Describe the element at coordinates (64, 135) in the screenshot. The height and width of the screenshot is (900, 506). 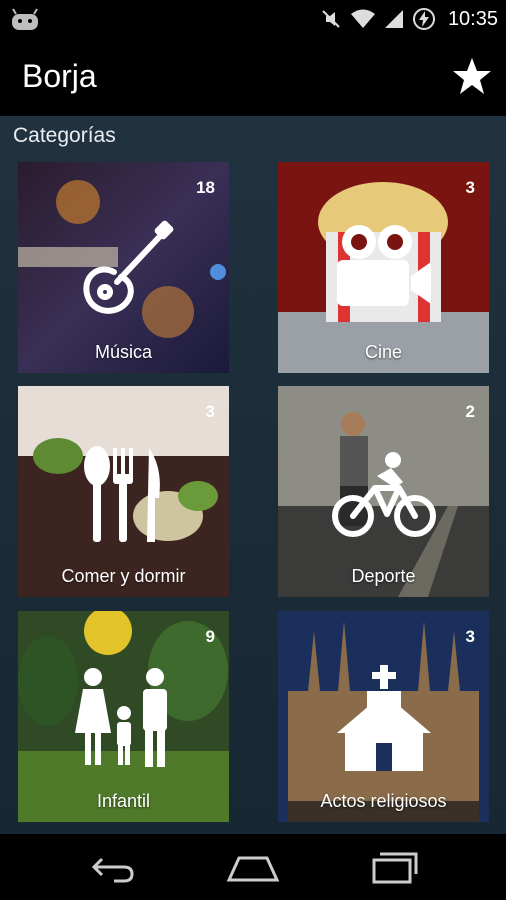
I see `section-title: Categorías` at that location.